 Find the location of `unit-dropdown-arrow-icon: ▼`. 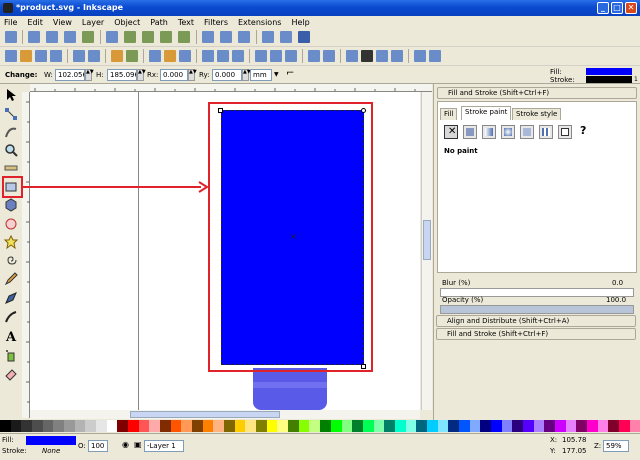

unit-dropdown-arrow-icon: ▼ is located at coordinates (276, 74).